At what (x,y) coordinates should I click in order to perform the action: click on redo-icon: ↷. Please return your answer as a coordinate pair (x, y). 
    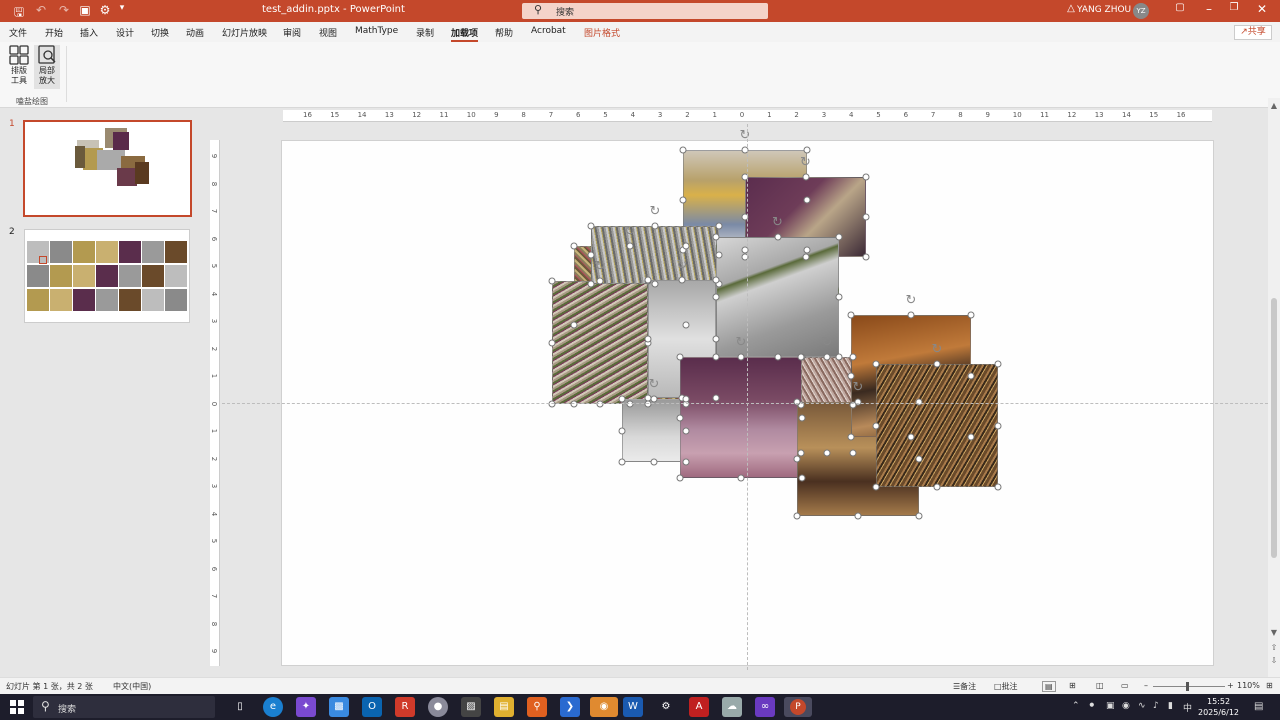
    Looking at the image, I should click on (64, 10).